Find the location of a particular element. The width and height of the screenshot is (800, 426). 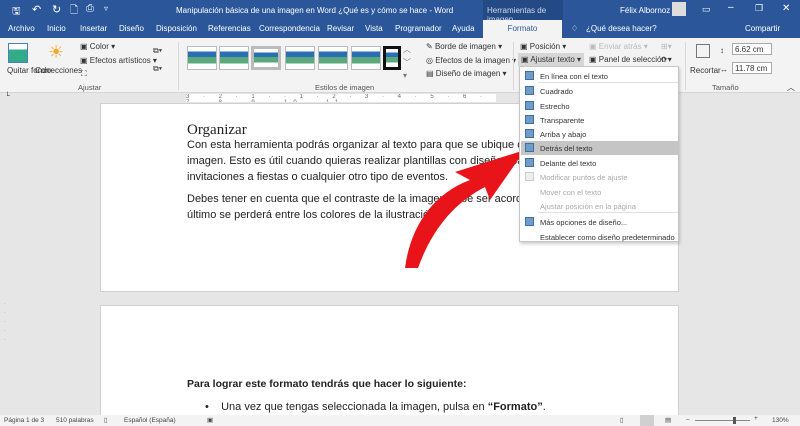

zoom-level: 130% is located at coordinates (780, 420).